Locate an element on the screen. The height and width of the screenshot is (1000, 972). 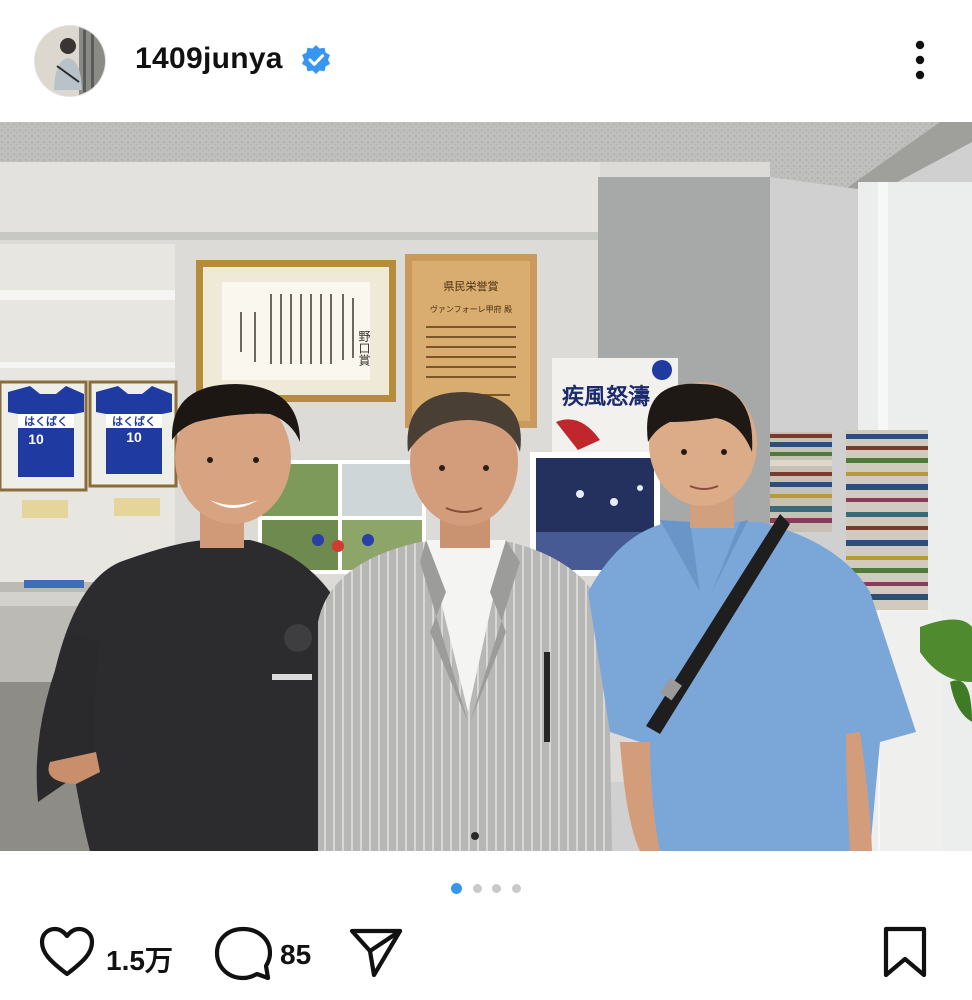
paper-plane-icon is located at coordinates (376, 953).